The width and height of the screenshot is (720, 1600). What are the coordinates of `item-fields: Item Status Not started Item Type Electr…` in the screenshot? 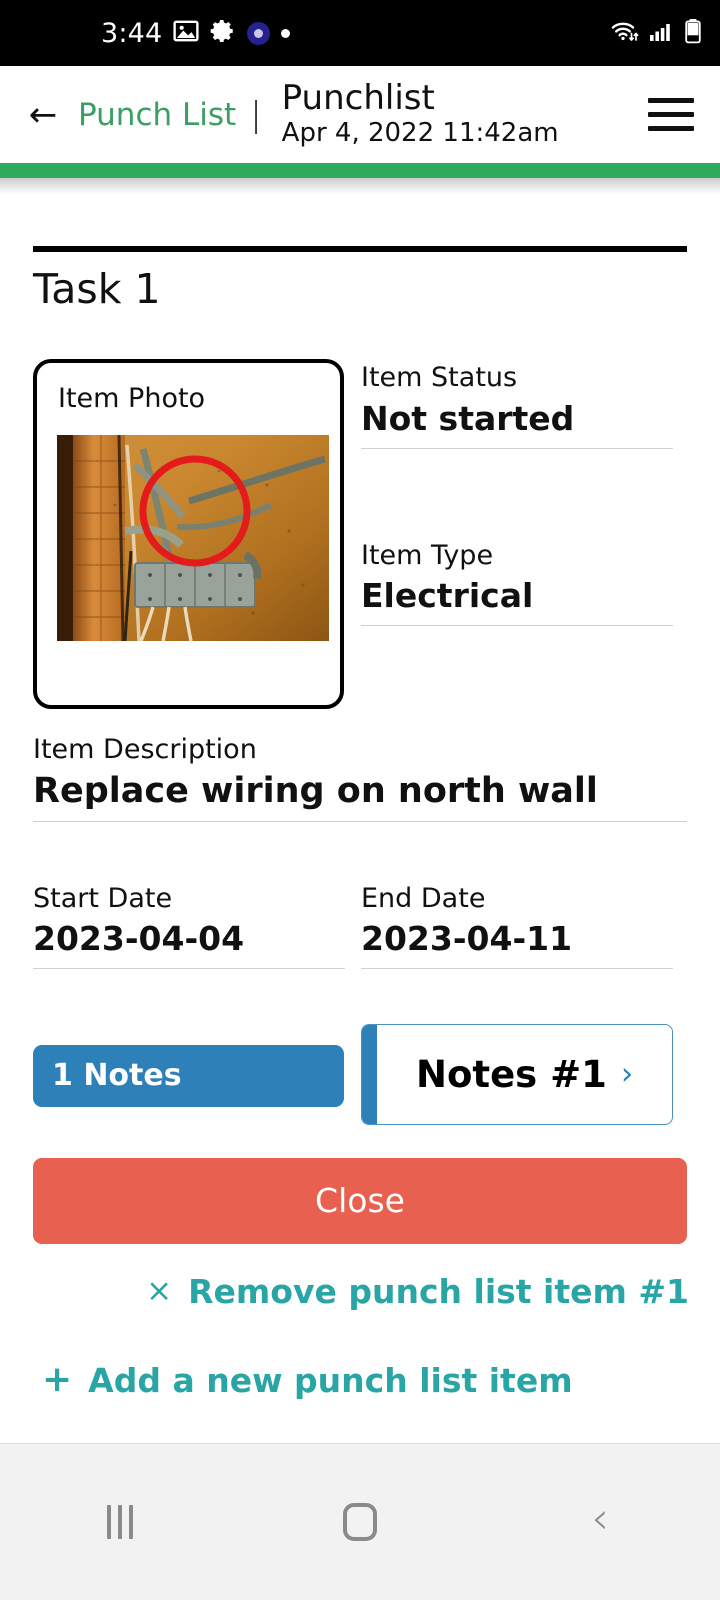 It's located at (517, 492).